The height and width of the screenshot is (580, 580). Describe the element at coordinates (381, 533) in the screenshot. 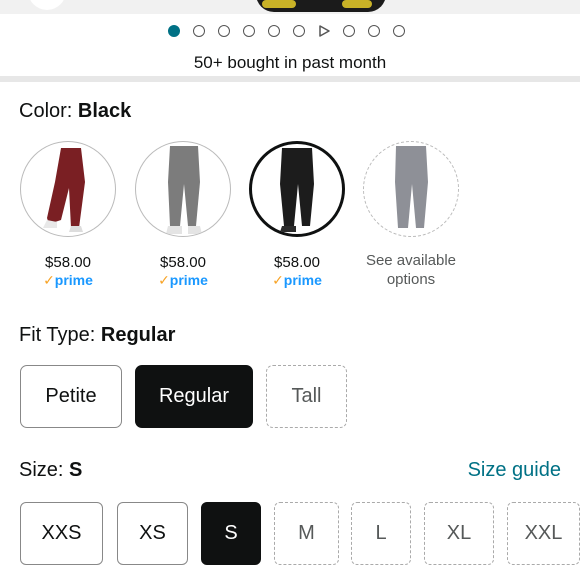

I see `size-option-l: L` at that location.